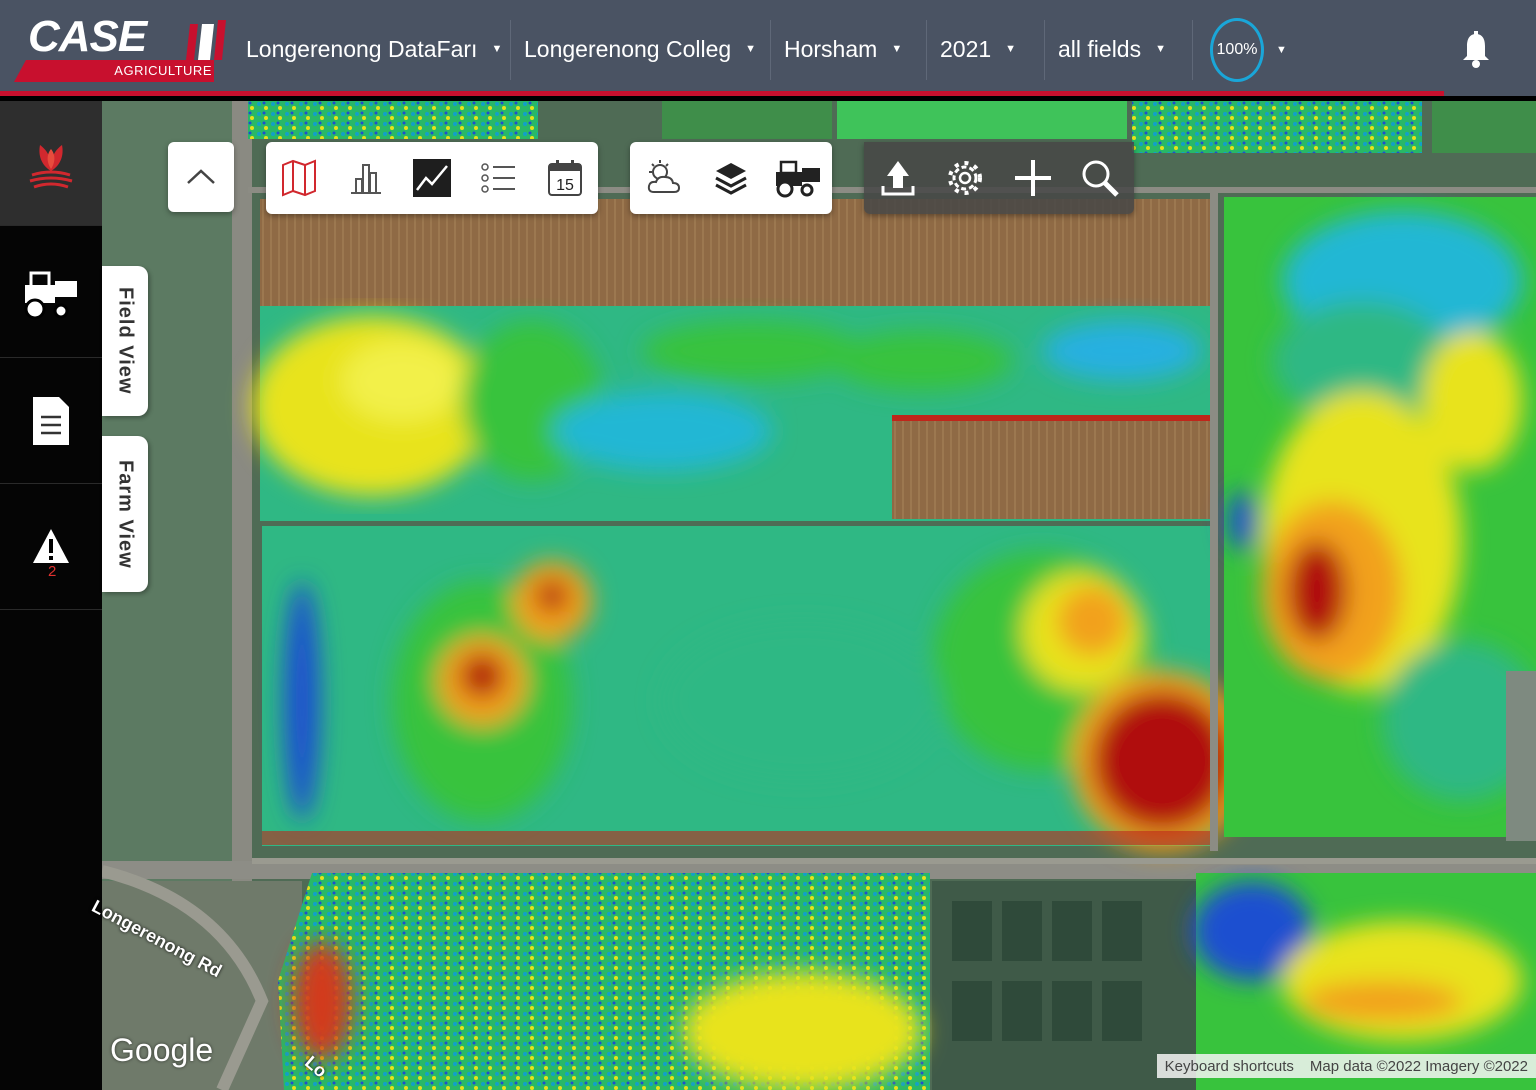 Image resolution: width=1536 pixels, height=1090 pixels. I want to click on line-chart-icon, so click(431, 178).